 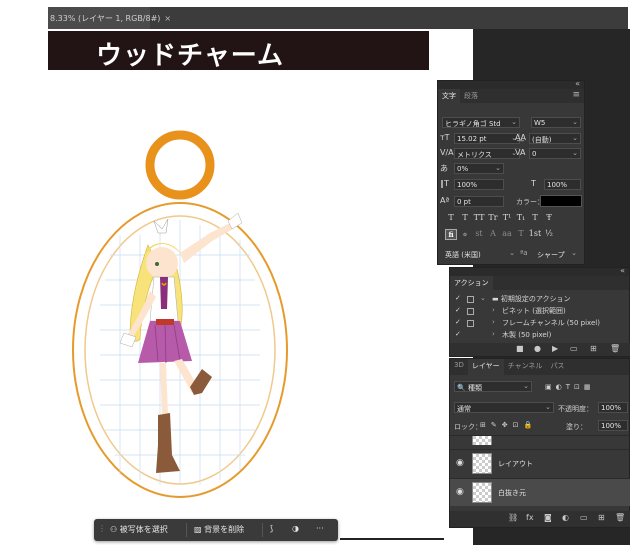 I want to click on tab-paragraph: 段落, so click(x=471, y=96).